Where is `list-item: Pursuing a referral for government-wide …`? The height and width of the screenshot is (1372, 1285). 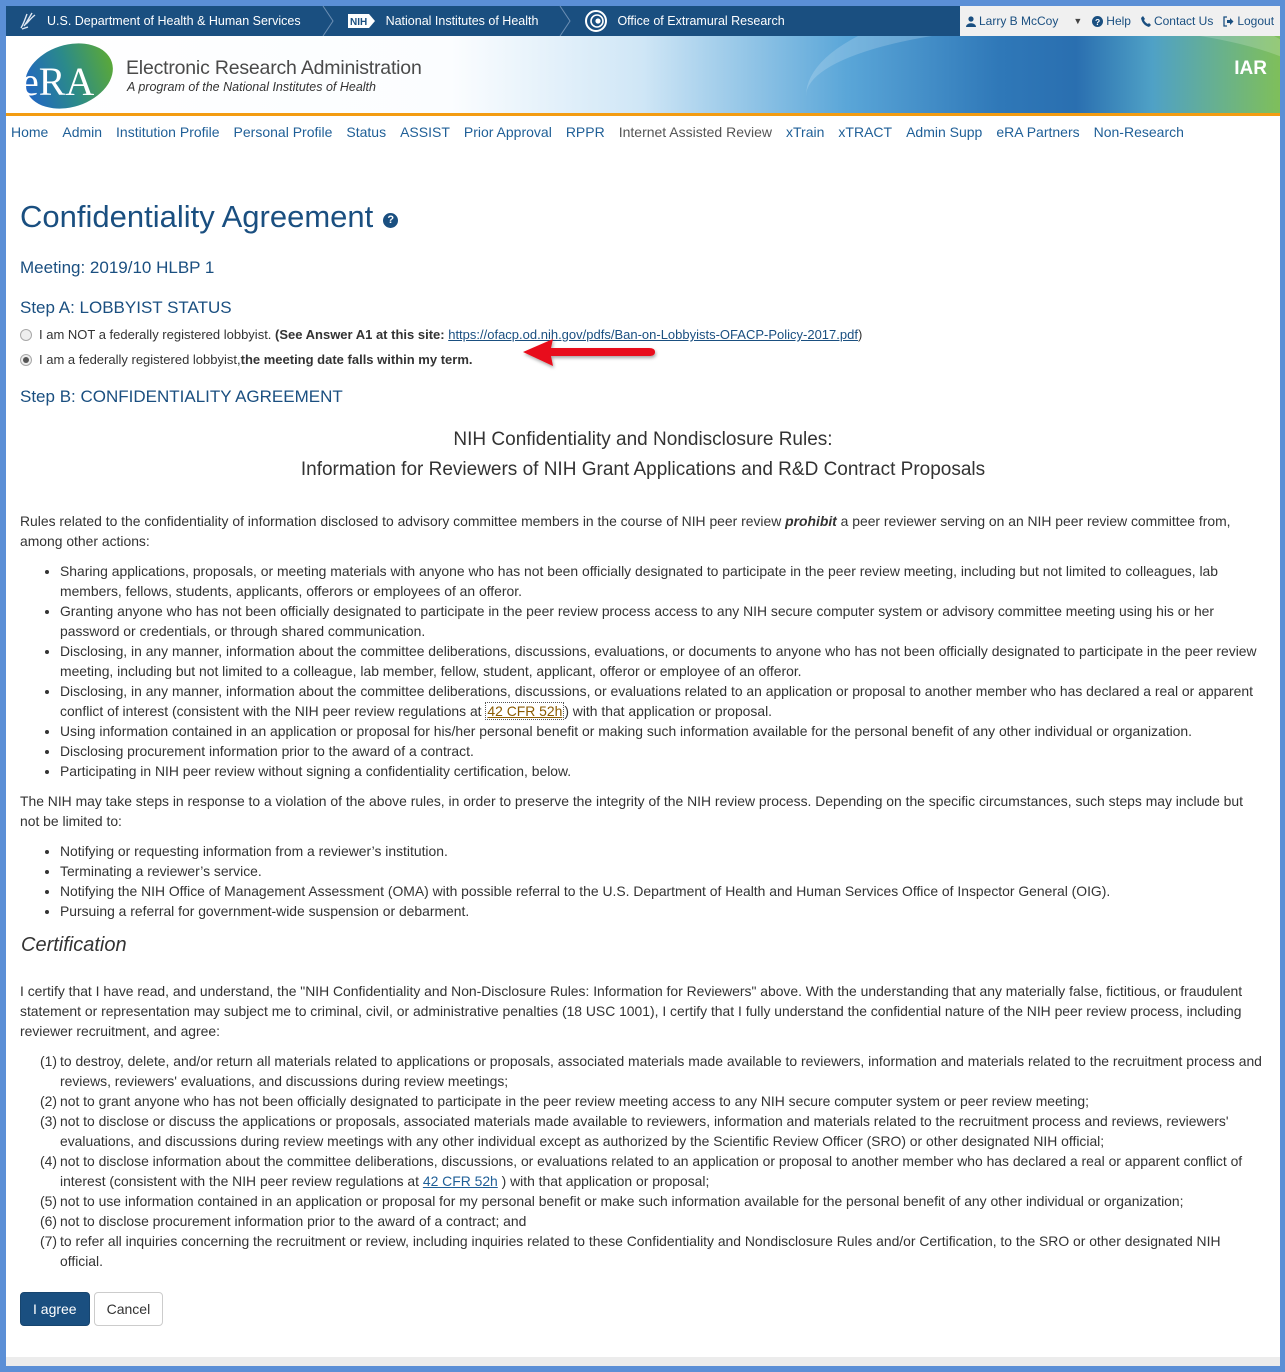 list-item: Pursuing a referral for government-wide … is located at coordinates (663, 911).